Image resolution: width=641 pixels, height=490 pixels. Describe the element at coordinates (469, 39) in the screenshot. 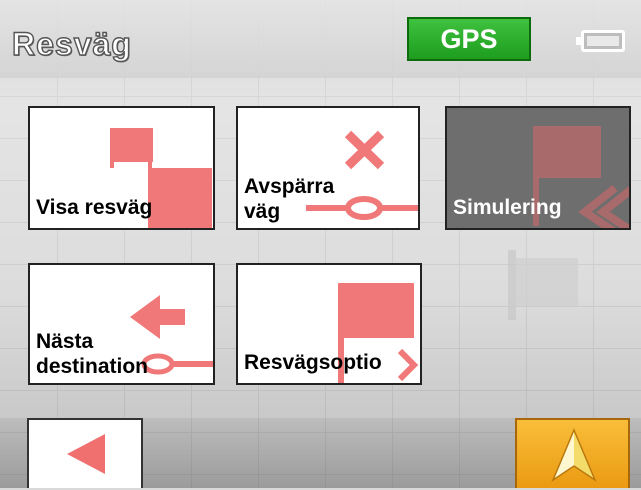

I see `gps-status-button: GPS` at that location.